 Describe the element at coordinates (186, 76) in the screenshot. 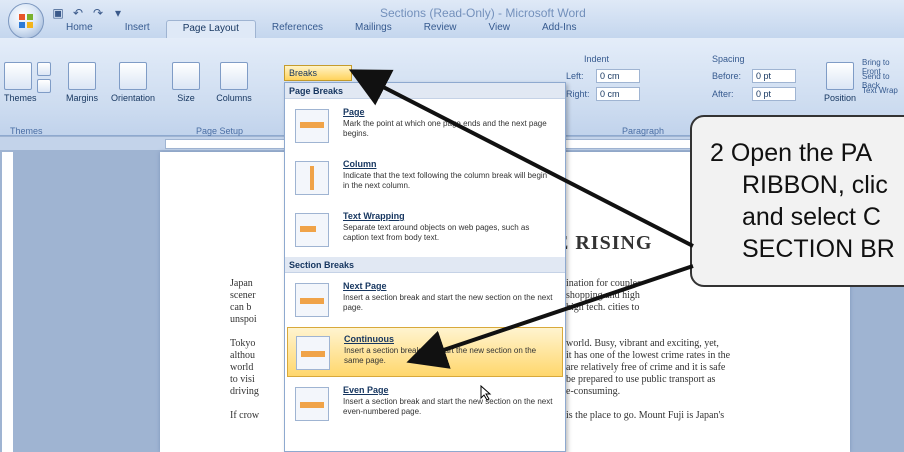

I see `size-icon` at that location.